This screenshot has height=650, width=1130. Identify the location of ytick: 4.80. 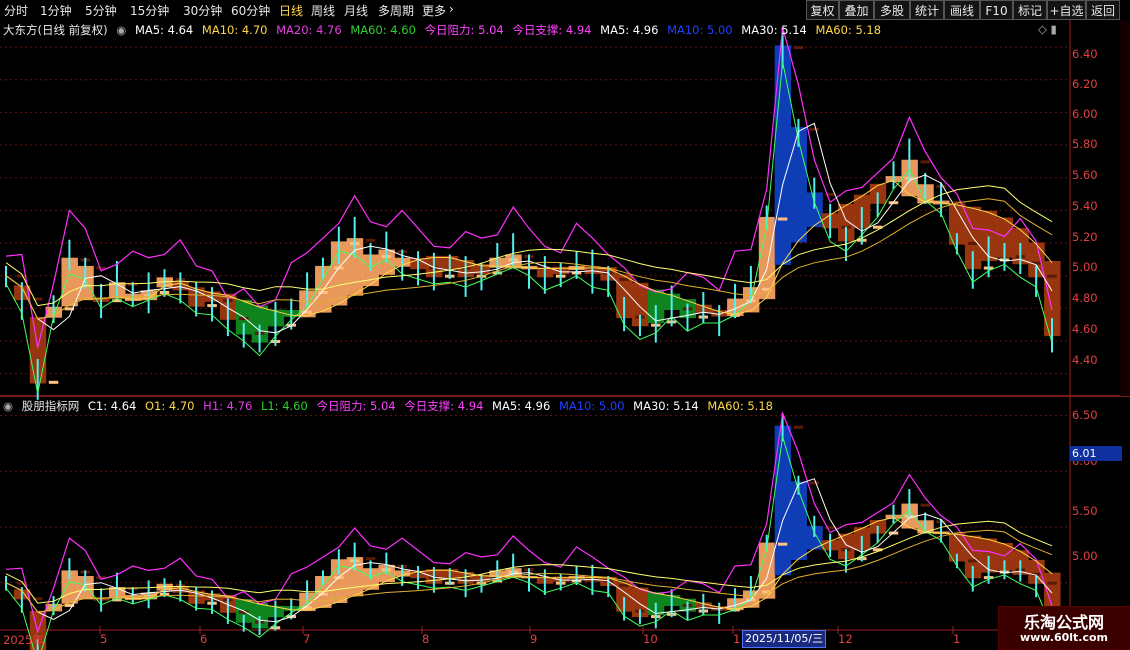
(1085, 298).